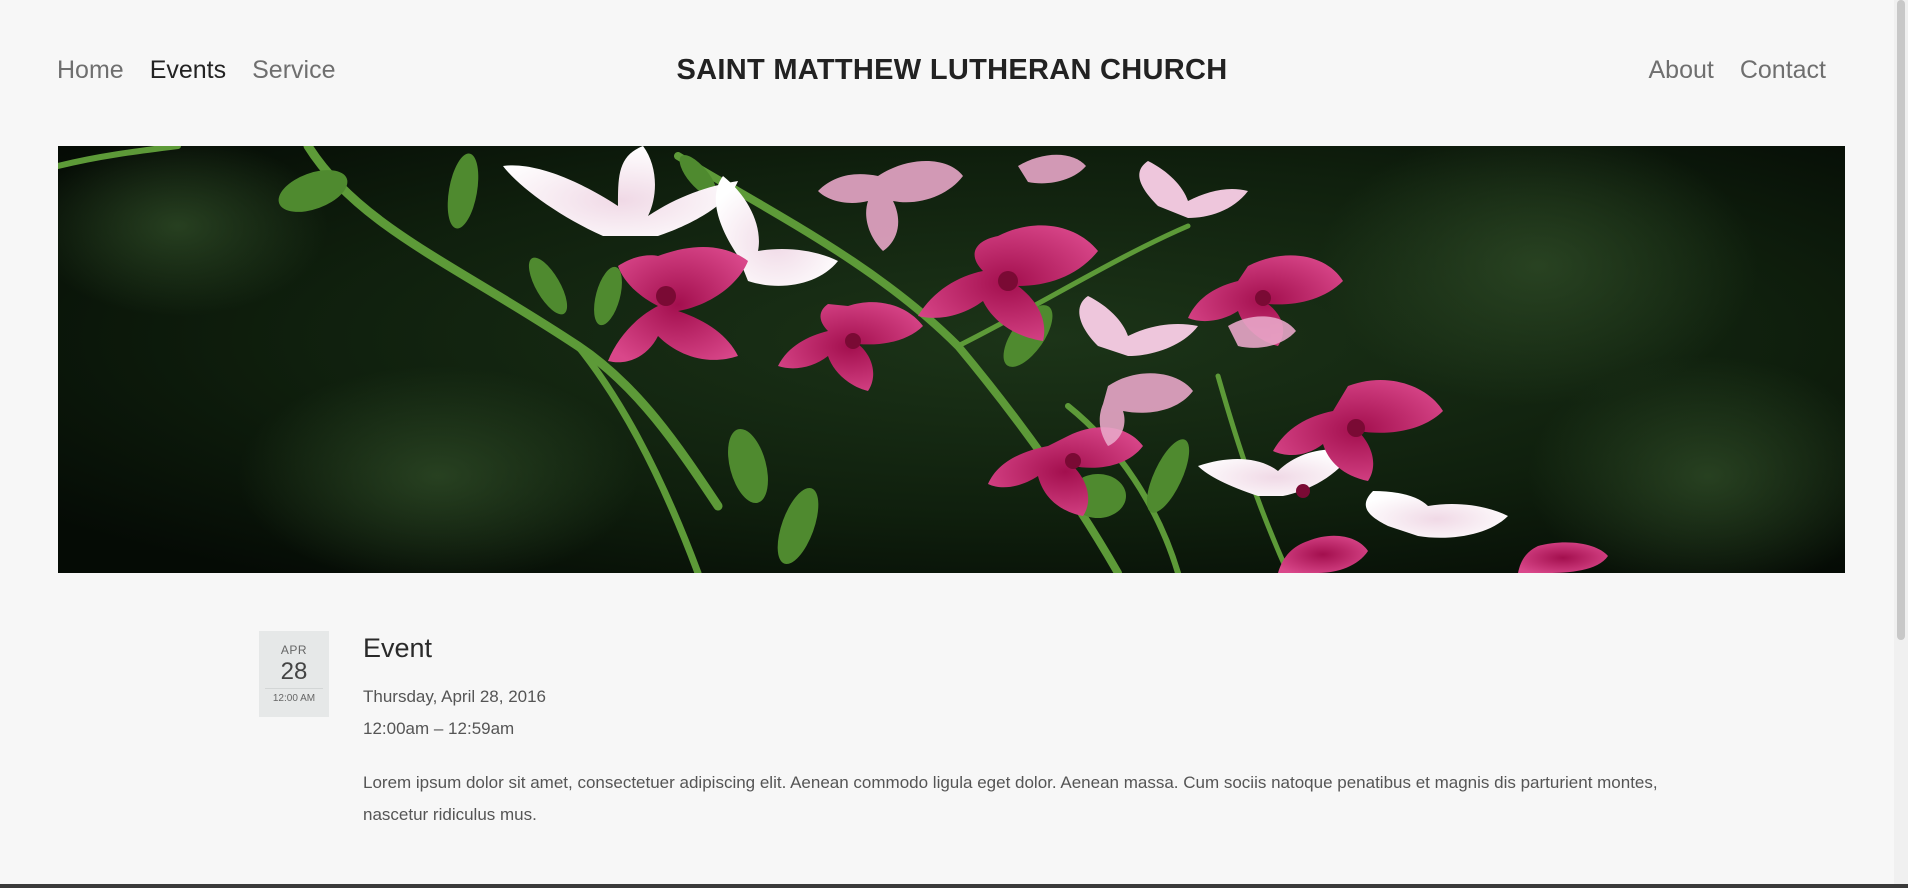 Image resolution: width=1908 pixels, height=888 pixels. I want to click on page-scrollbar, so click(1901, 442).